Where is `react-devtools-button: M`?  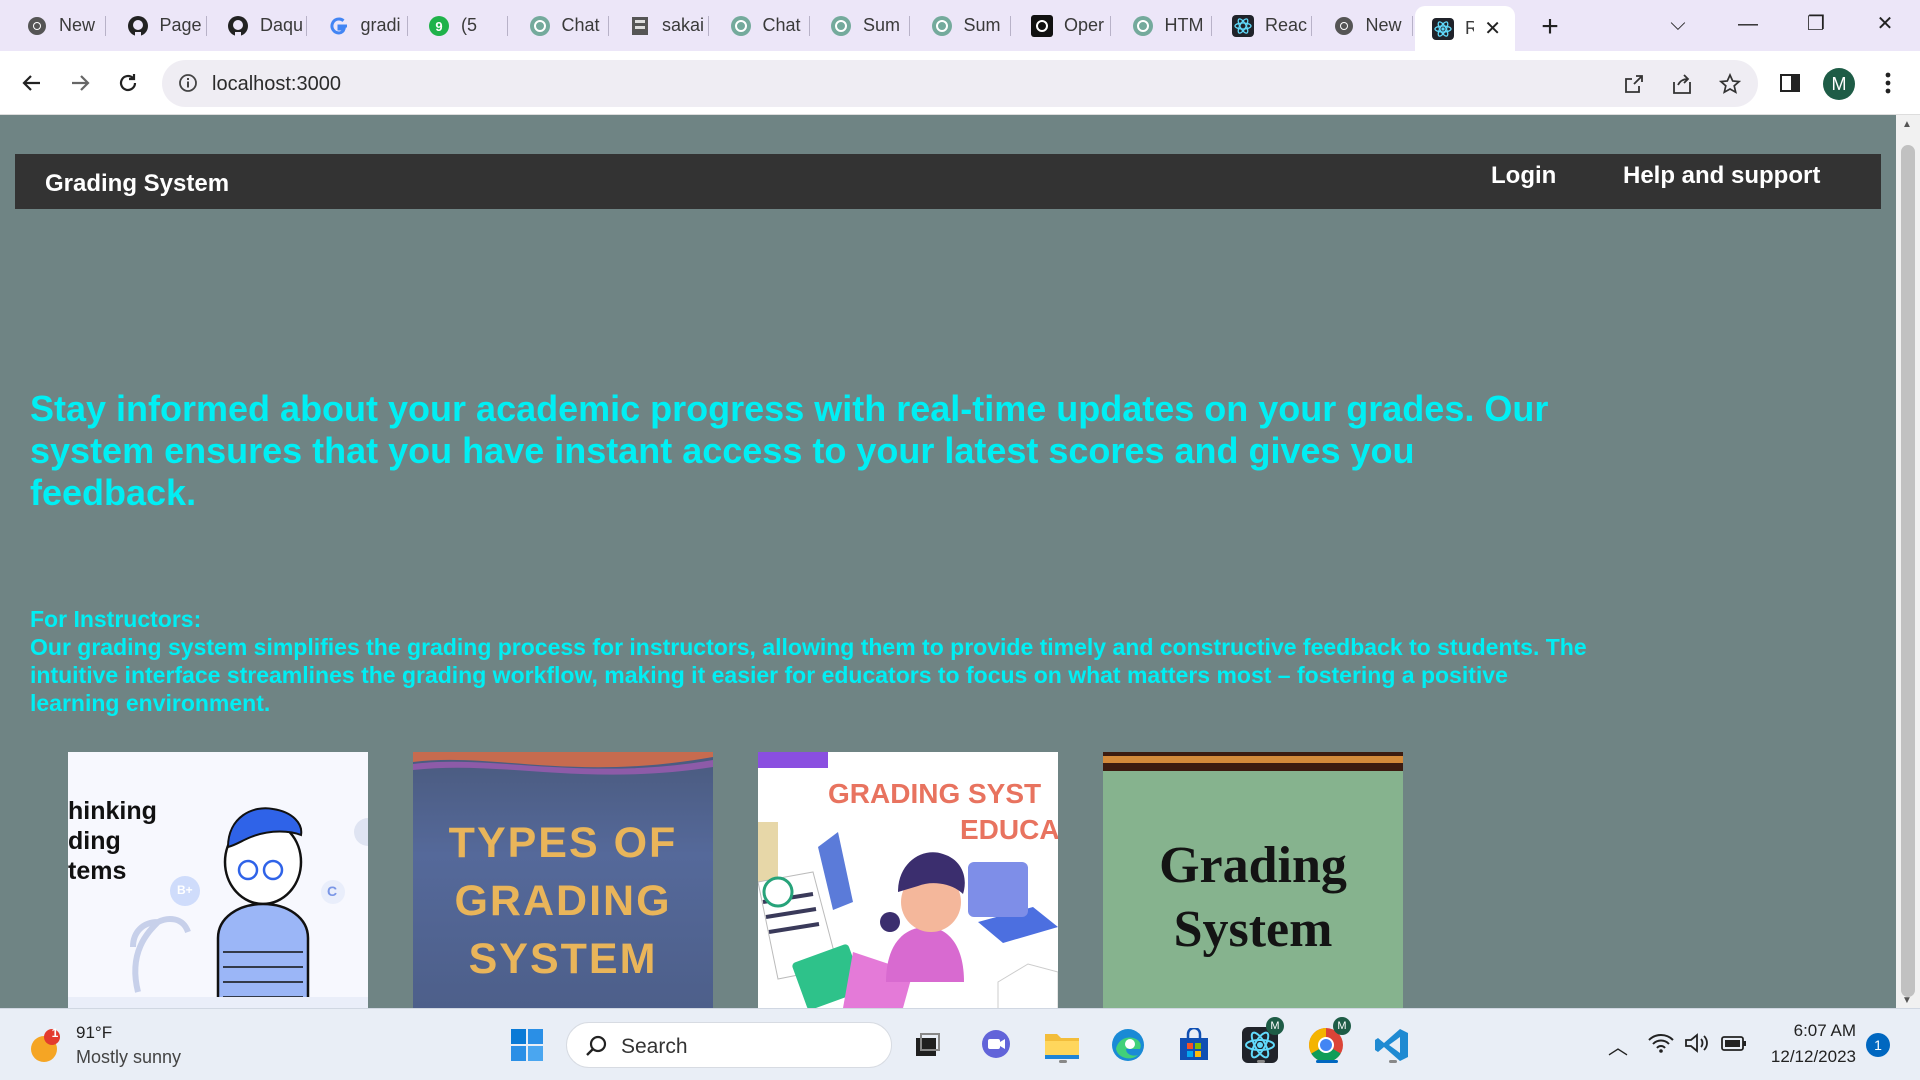 react-devtools-button: M is located at coordinates (1261, 1042).